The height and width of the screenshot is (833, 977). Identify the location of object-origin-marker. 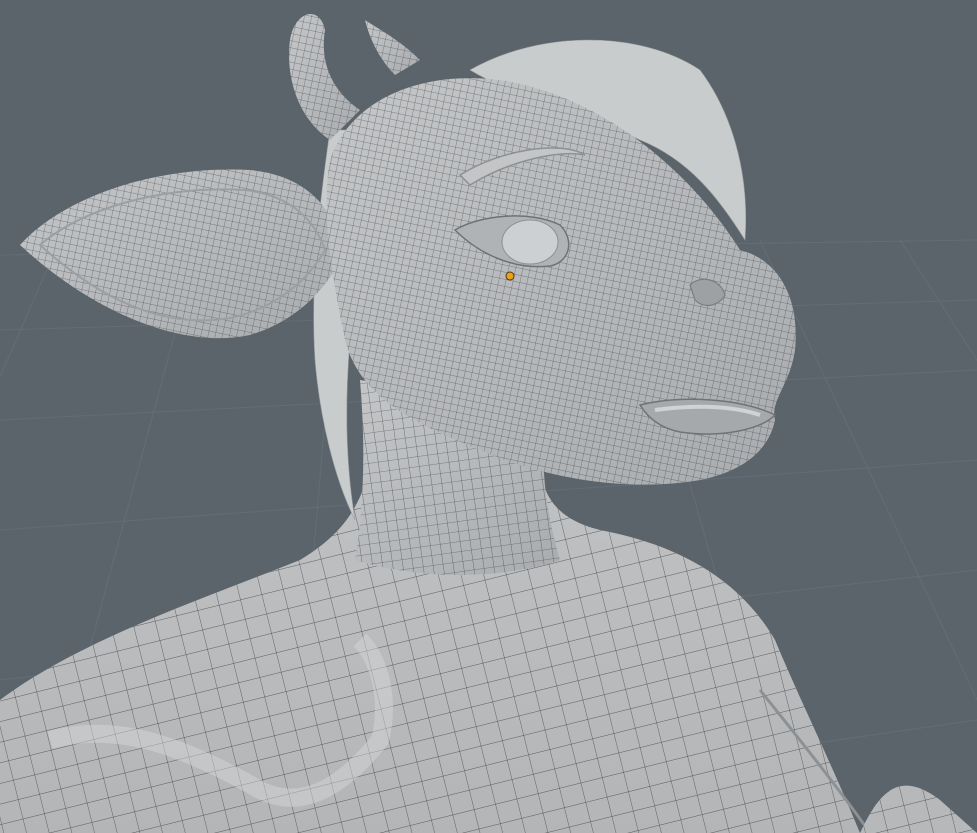
(510, 276).